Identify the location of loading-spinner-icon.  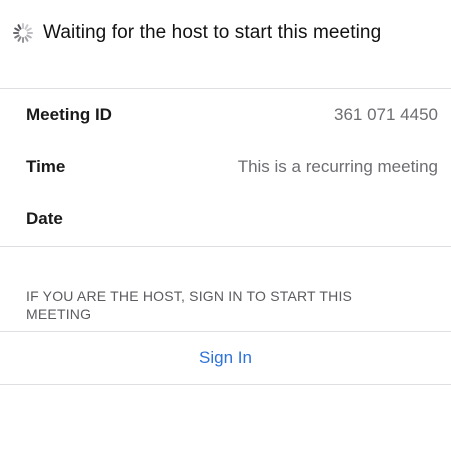
(23, 33).